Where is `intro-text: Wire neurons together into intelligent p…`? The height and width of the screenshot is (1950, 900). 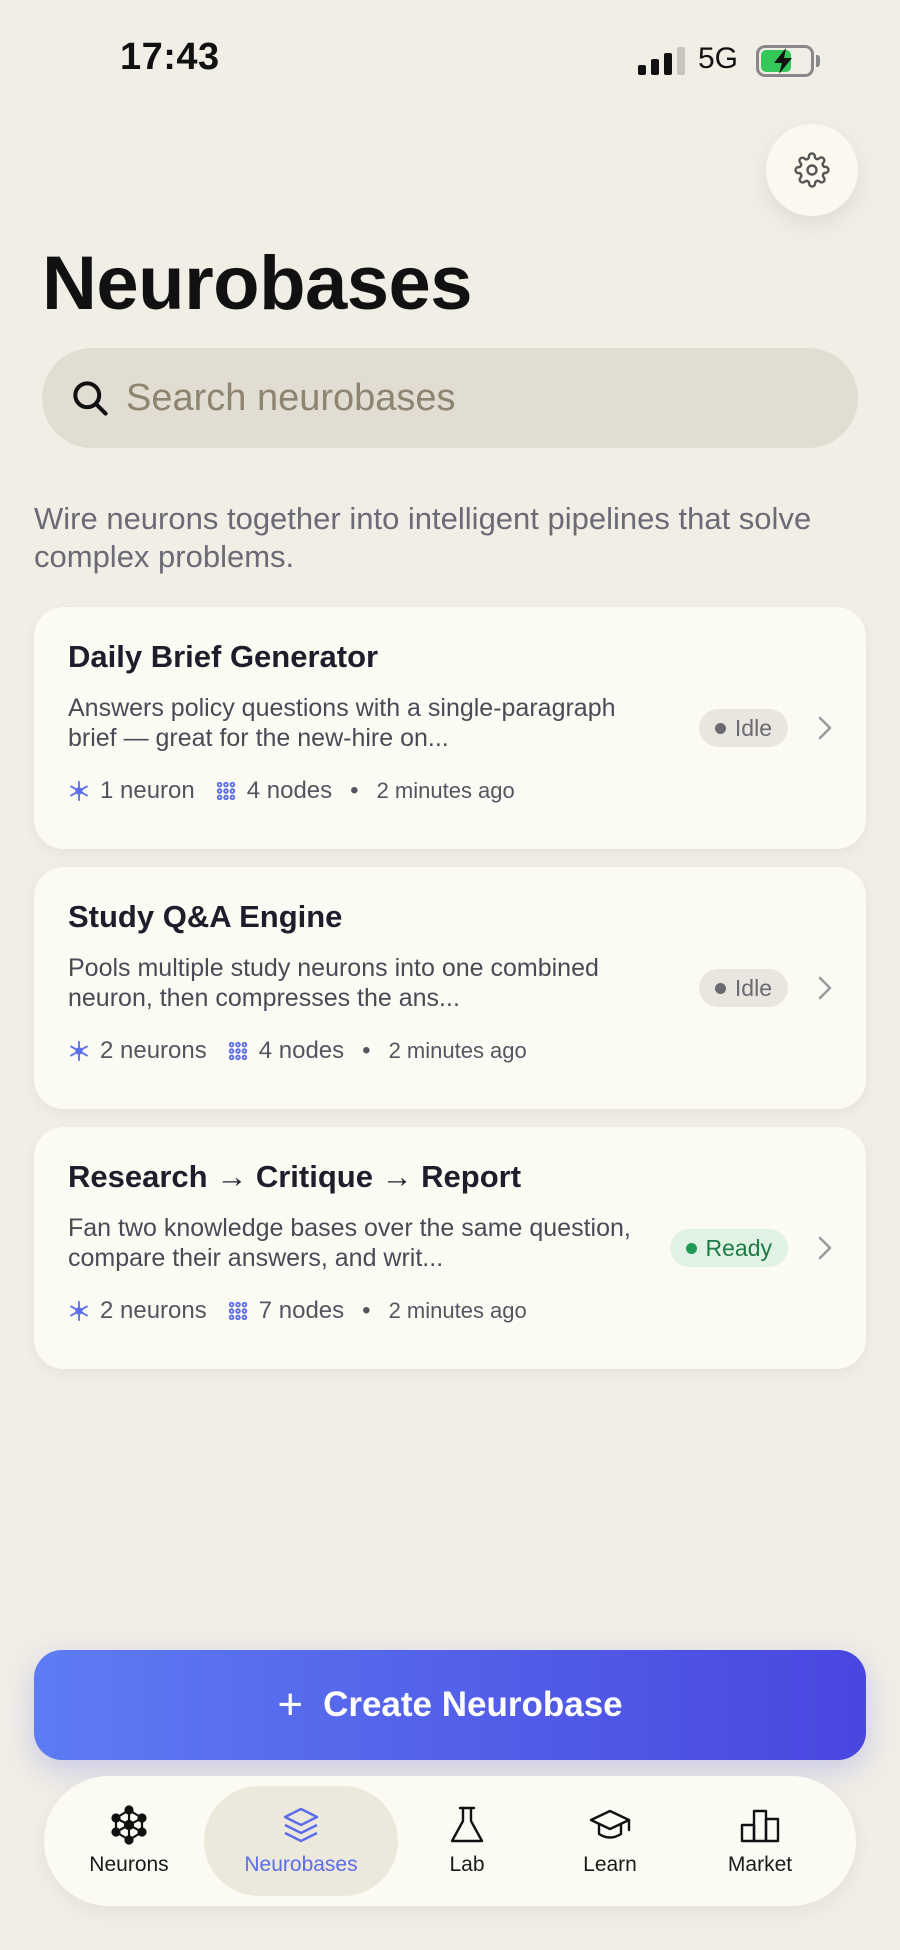 intro-text: Wire neurons together into intelligent p… is located at coordinates (423, 537).